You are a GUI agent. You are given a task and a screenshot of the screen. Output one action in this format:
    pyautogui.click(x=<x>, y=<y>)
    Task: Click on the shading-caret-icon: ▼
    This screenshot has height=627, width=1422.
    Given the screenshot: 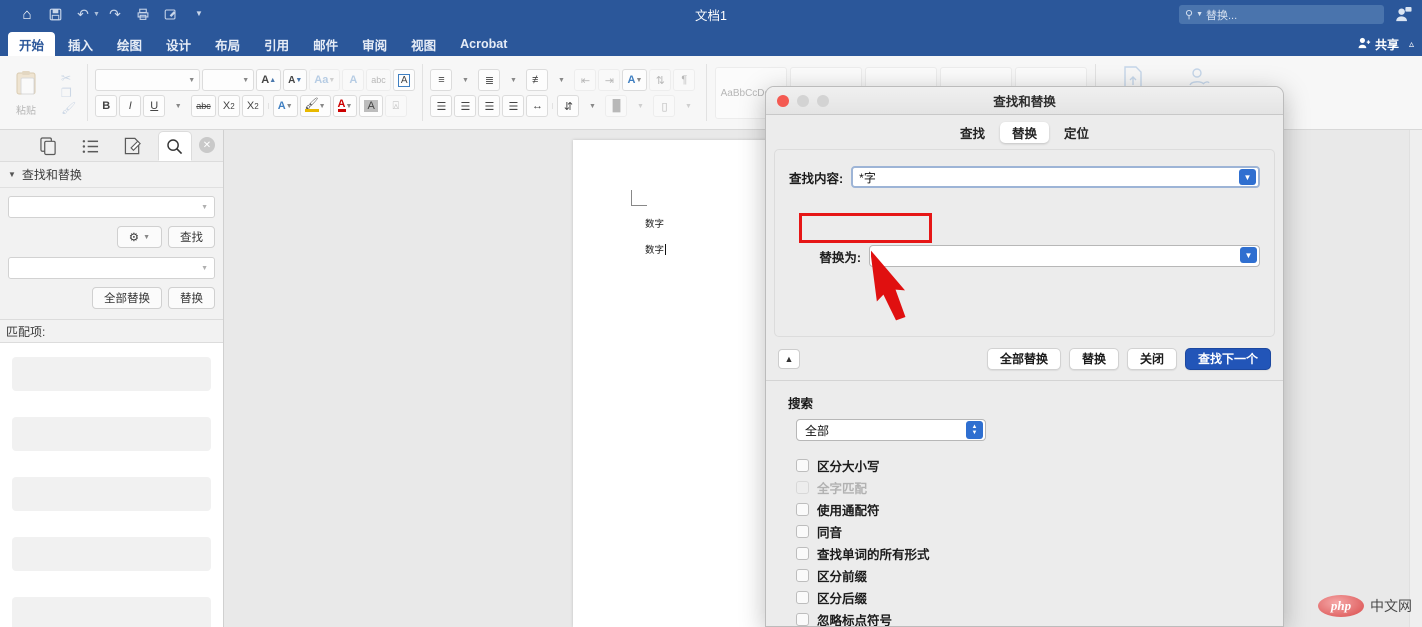 What is the action you would take?
    pyautogui.click(x=640, y=106)
    